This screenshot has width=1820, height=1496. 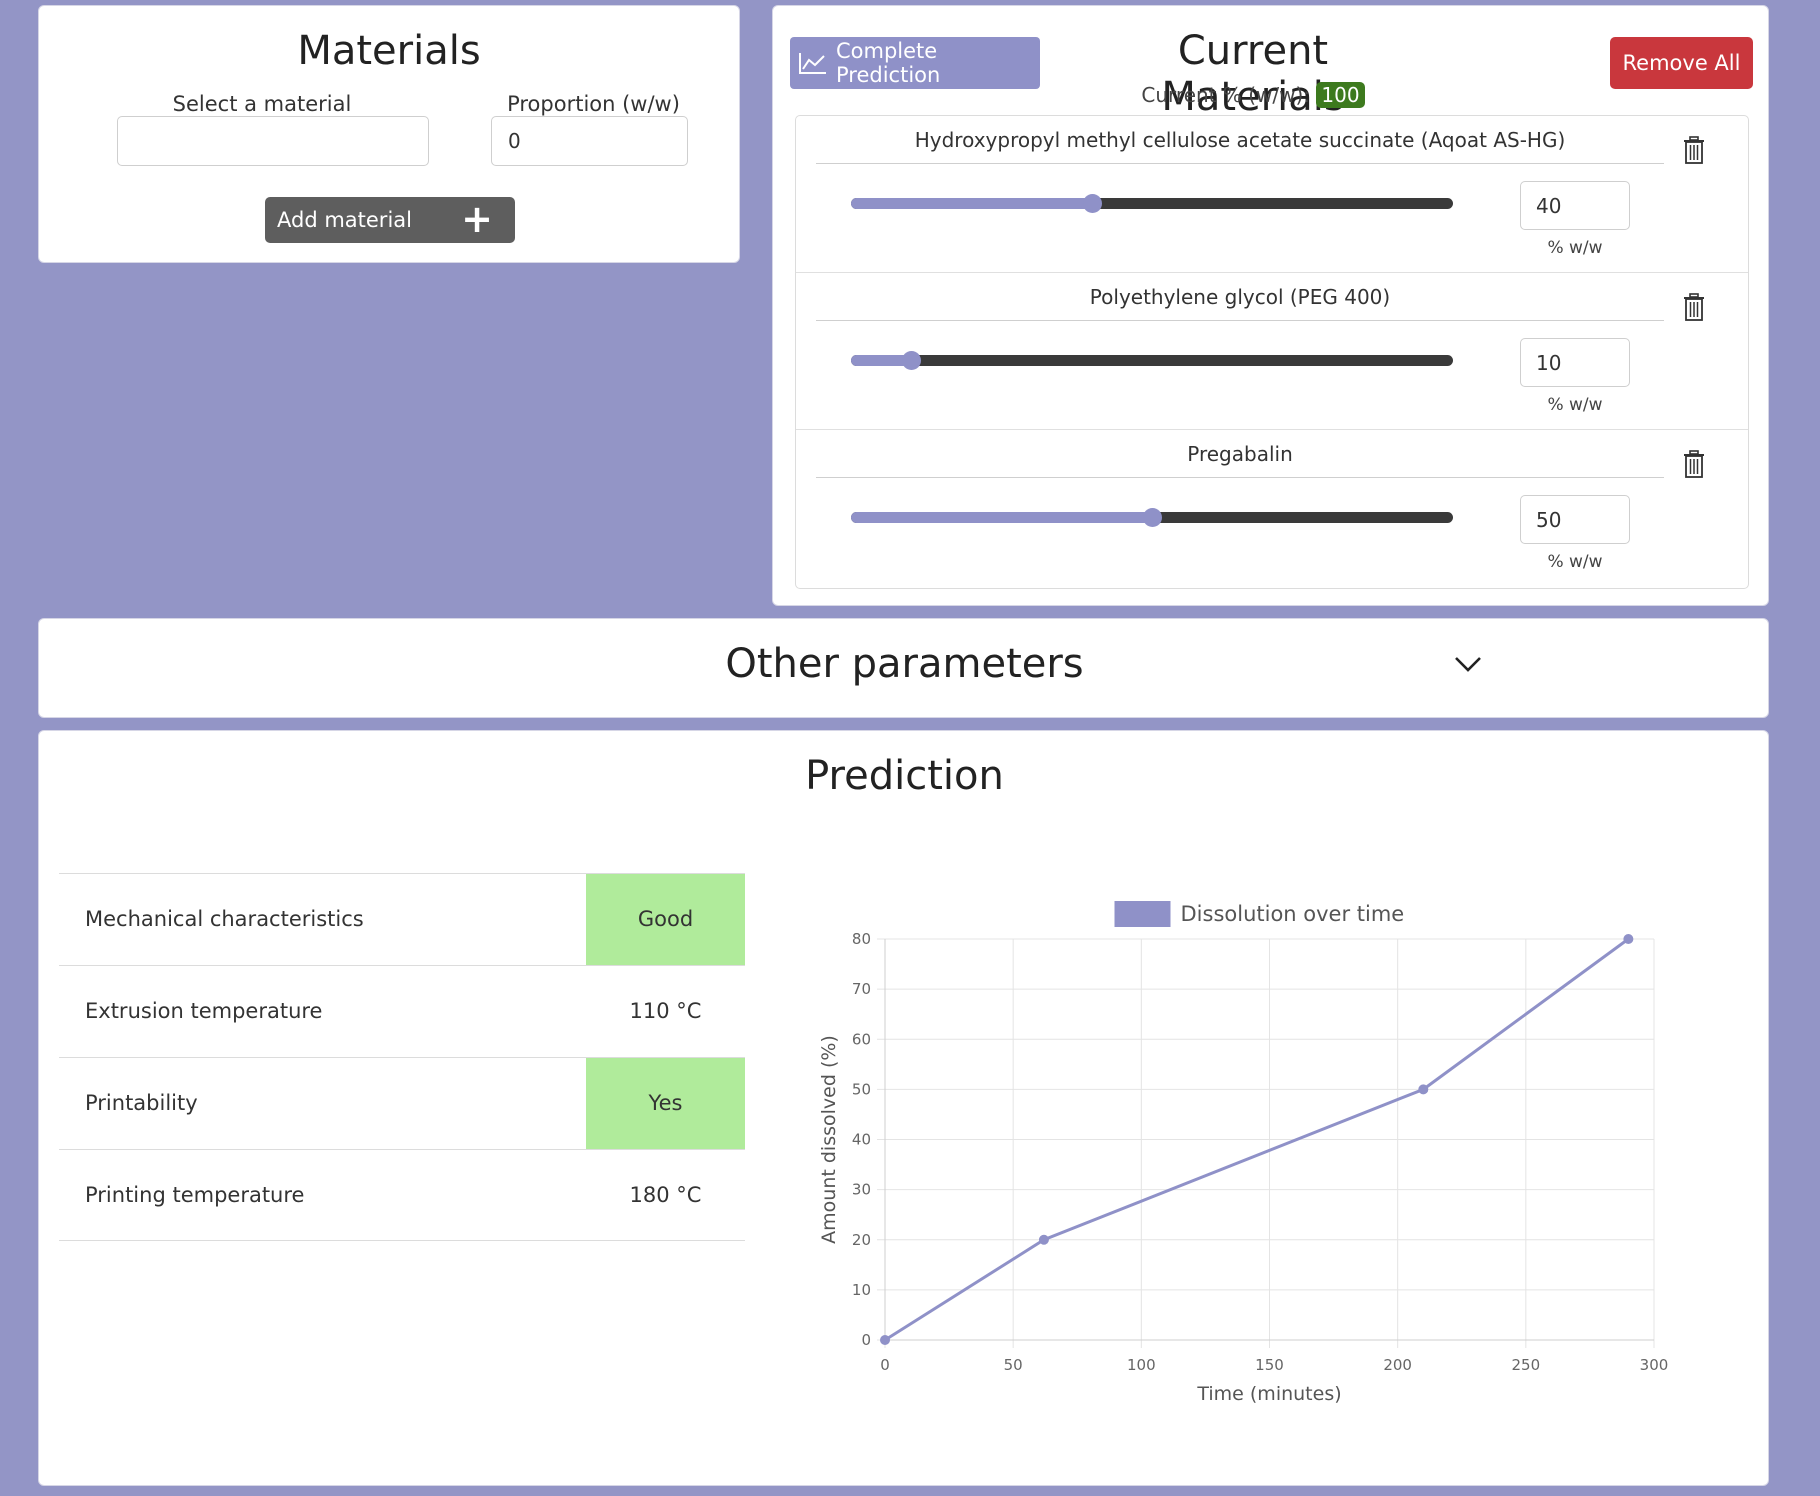 I want to click on chevron-down-icon, so click(x=1468, y=664).